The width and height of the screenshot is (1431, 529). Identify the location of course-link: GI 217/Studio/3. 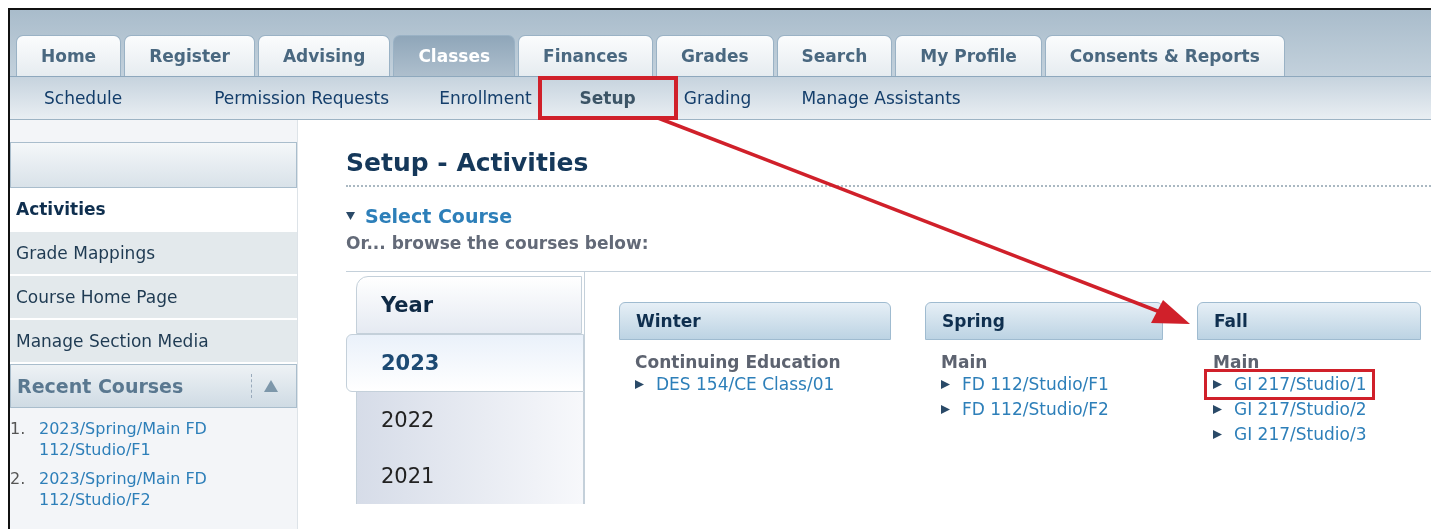
(1290, 434).